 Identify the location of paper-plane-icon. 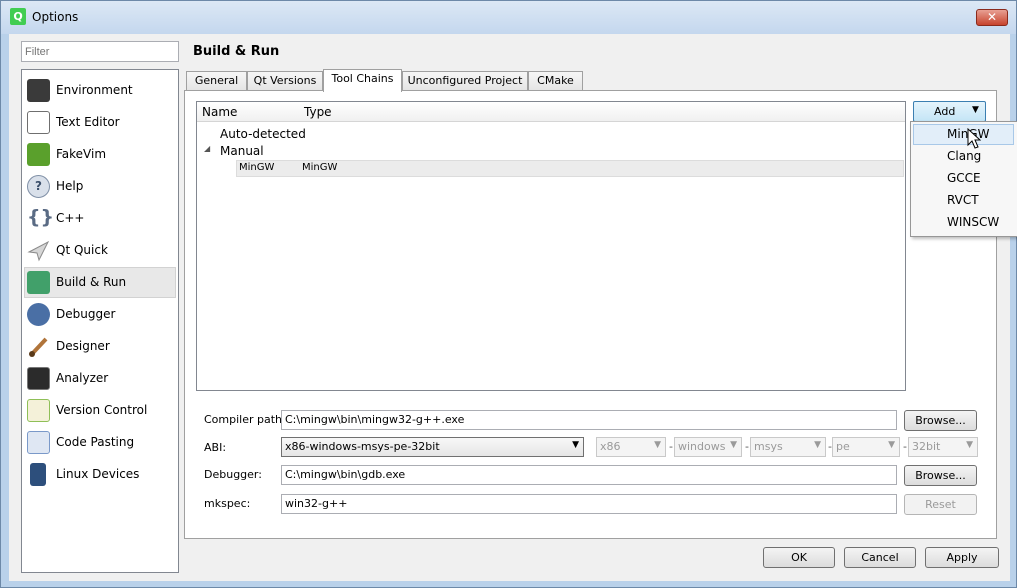
(38, 250).